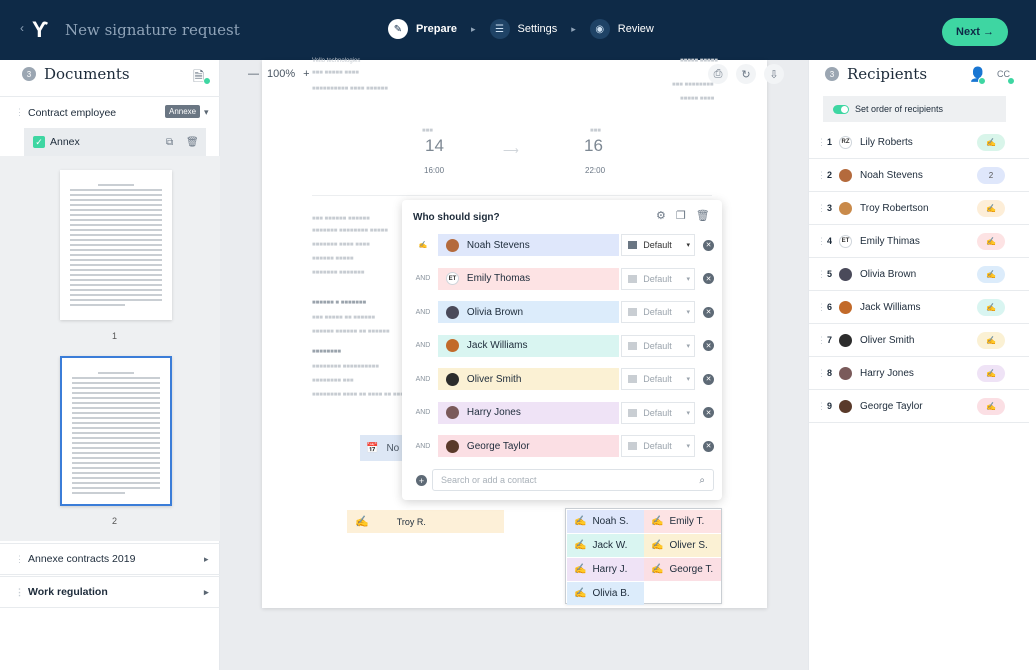 This screenshot has width=1036, height=670. What do you see at coordinates (573, 480) in the screenshot?
I see `contact-search-input: Search or add a contact ⌕` at bounding box center [573, 480].